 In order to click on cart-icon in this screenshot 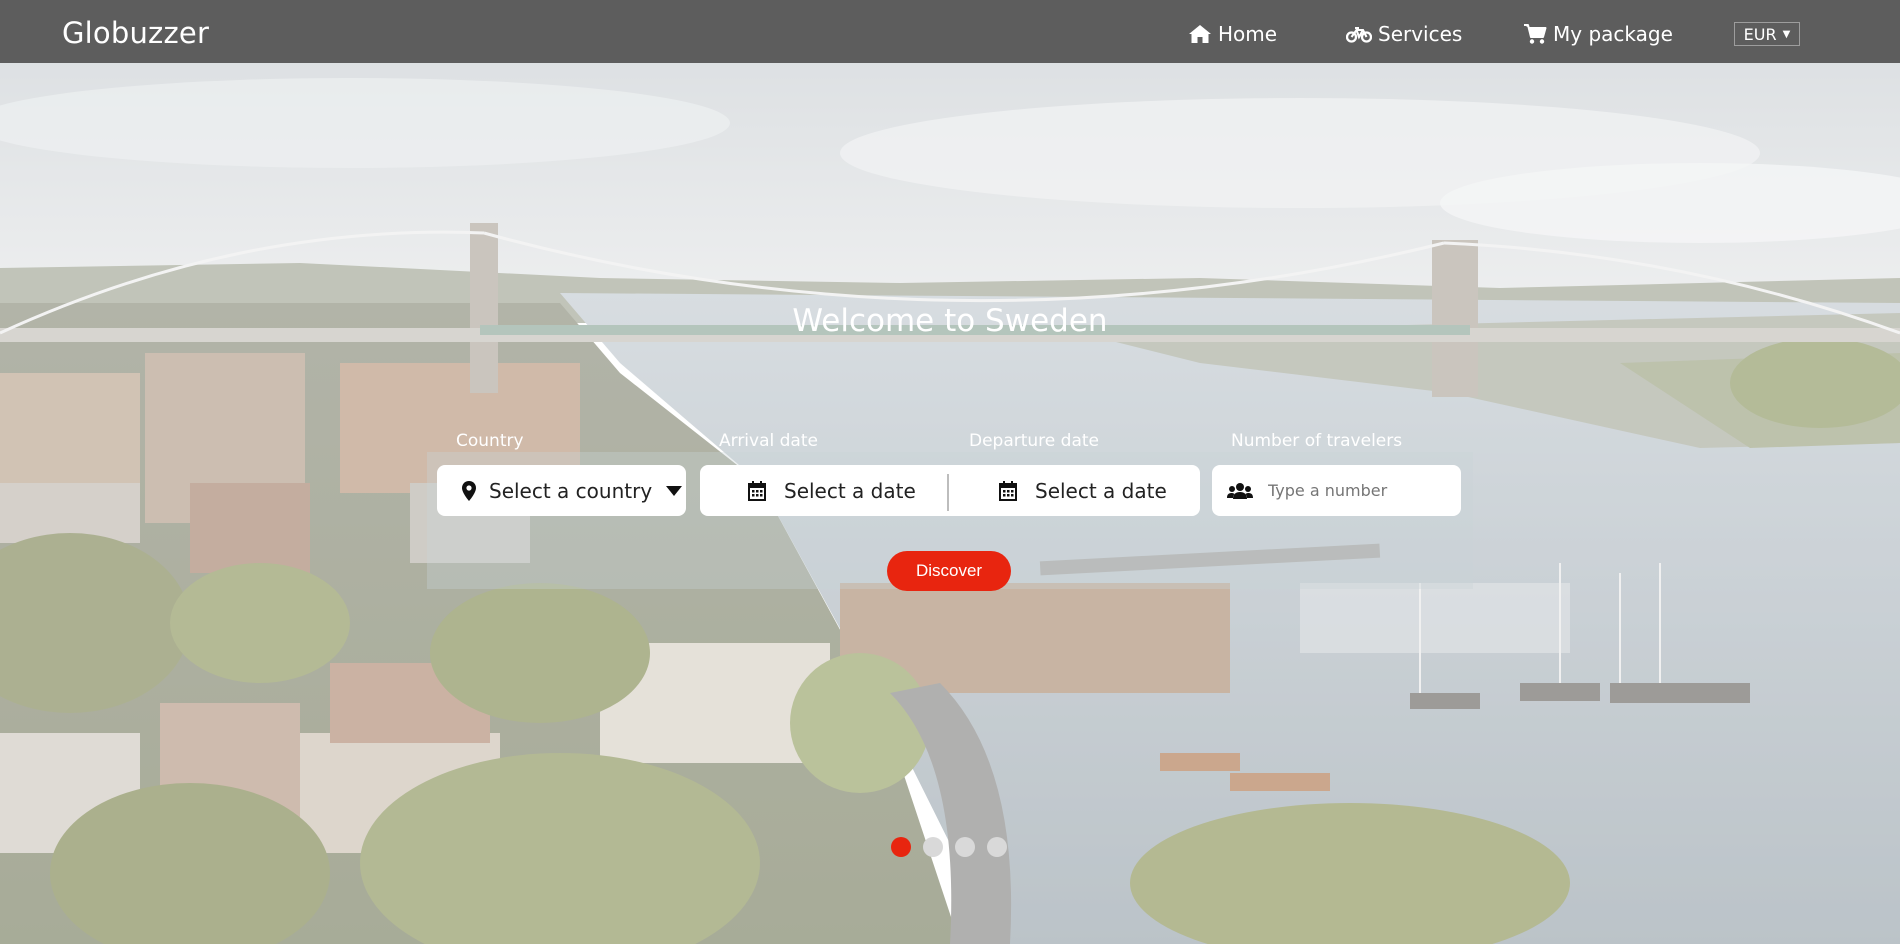, I will do `click(1535, 34)`.